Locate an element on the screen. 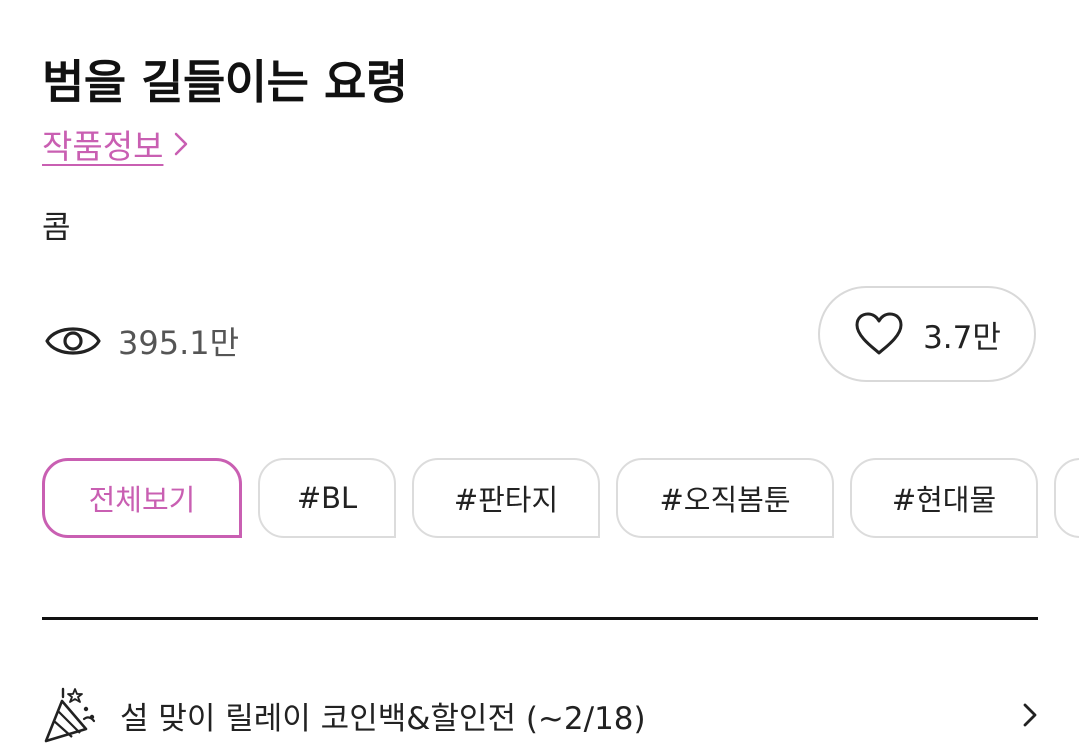 This screenshot has height=754, width=1079. view-count-value: 395.1만 is located at coordinates (179, 343).